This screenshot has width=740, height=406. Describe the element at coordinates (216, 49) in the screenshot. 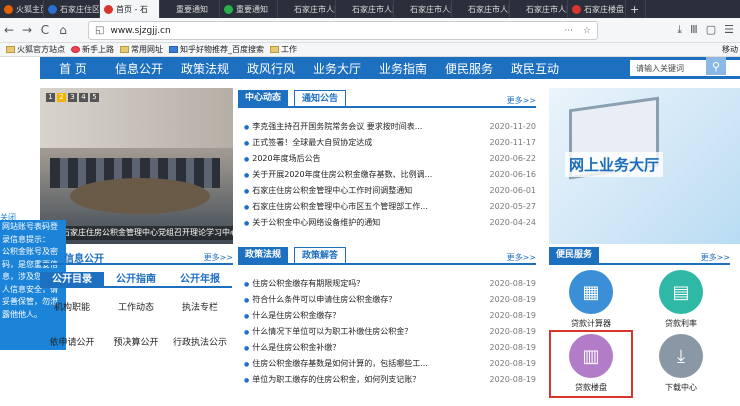

I see `bookmark-item: 知乎好物推荐_百度搜索` at that location.